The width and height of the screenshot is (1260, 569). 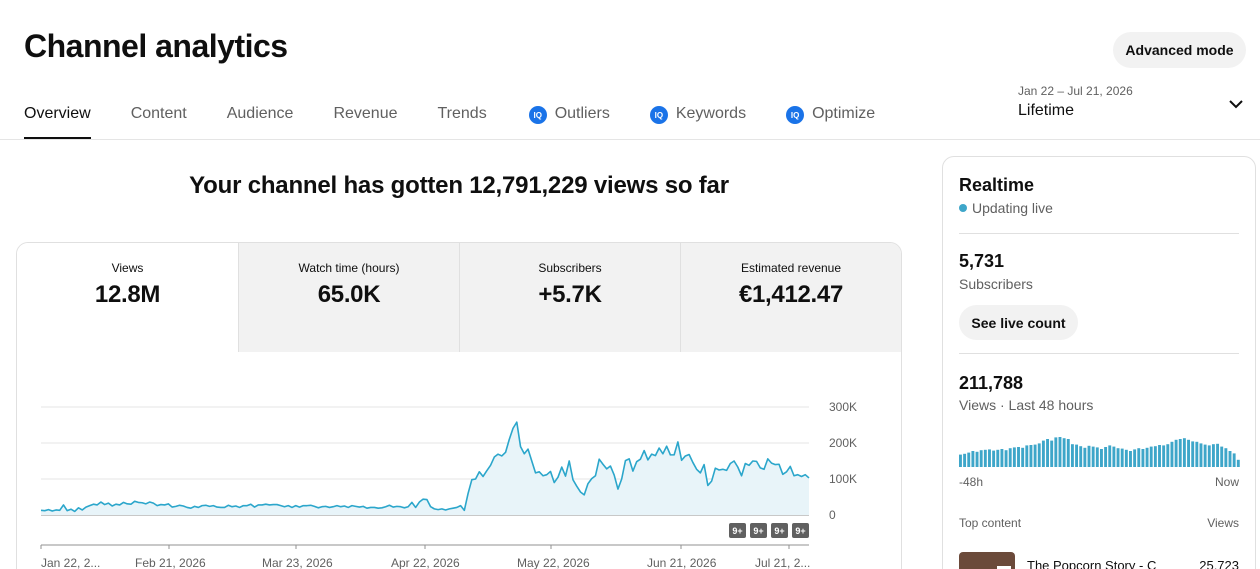 I want to click on video-thumbnail, so click(x=987, y=560).